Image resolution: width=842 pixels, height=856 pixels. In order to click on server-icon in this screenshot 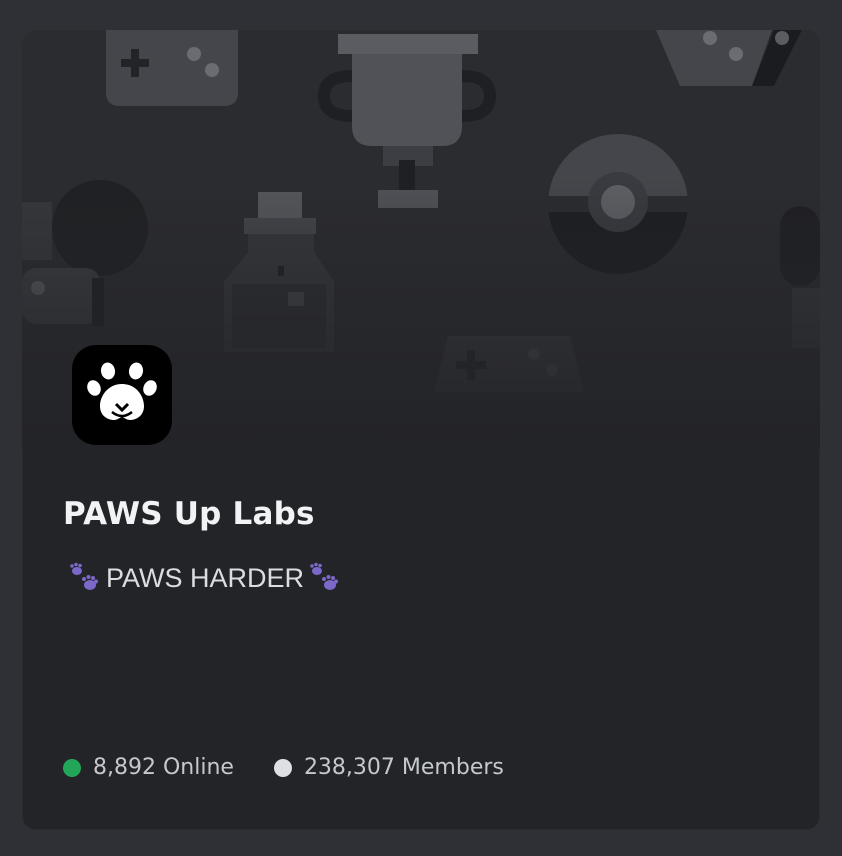, I will do `click(122, 395)`.